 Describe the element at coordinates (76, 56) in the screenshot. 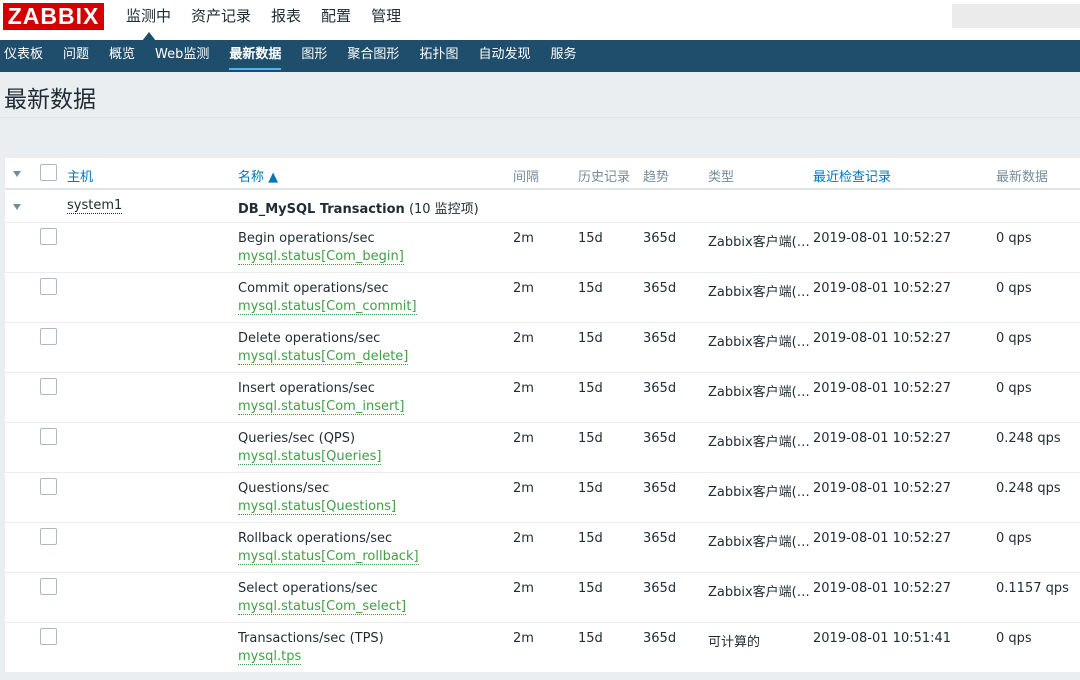

I see `submenu-item-problems: 问题` at that location.